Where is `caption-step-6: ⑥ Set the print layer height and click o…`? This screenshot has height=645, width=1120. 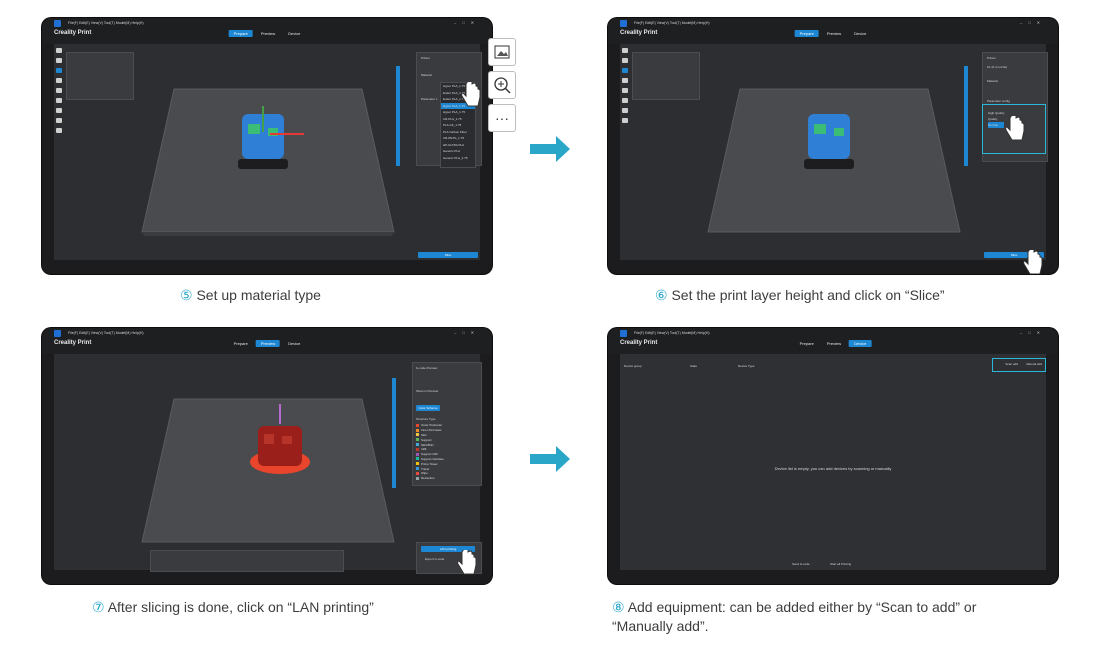 caption-step-6: ⑥ Set the print layer height and click o… is located at coordinates (800, 295).